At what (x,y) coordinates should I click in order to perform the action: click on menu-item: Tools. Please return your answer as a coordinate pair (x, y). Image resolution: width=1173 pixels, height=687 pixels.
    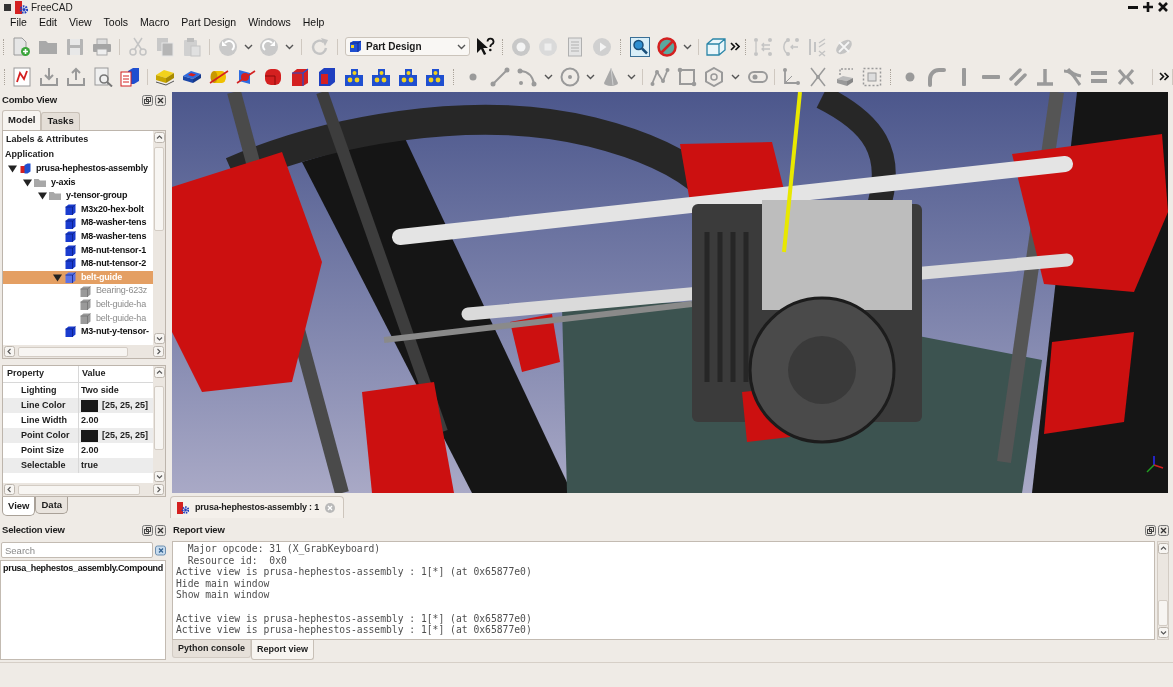
    Looking at the image, I should click on (116, 23).